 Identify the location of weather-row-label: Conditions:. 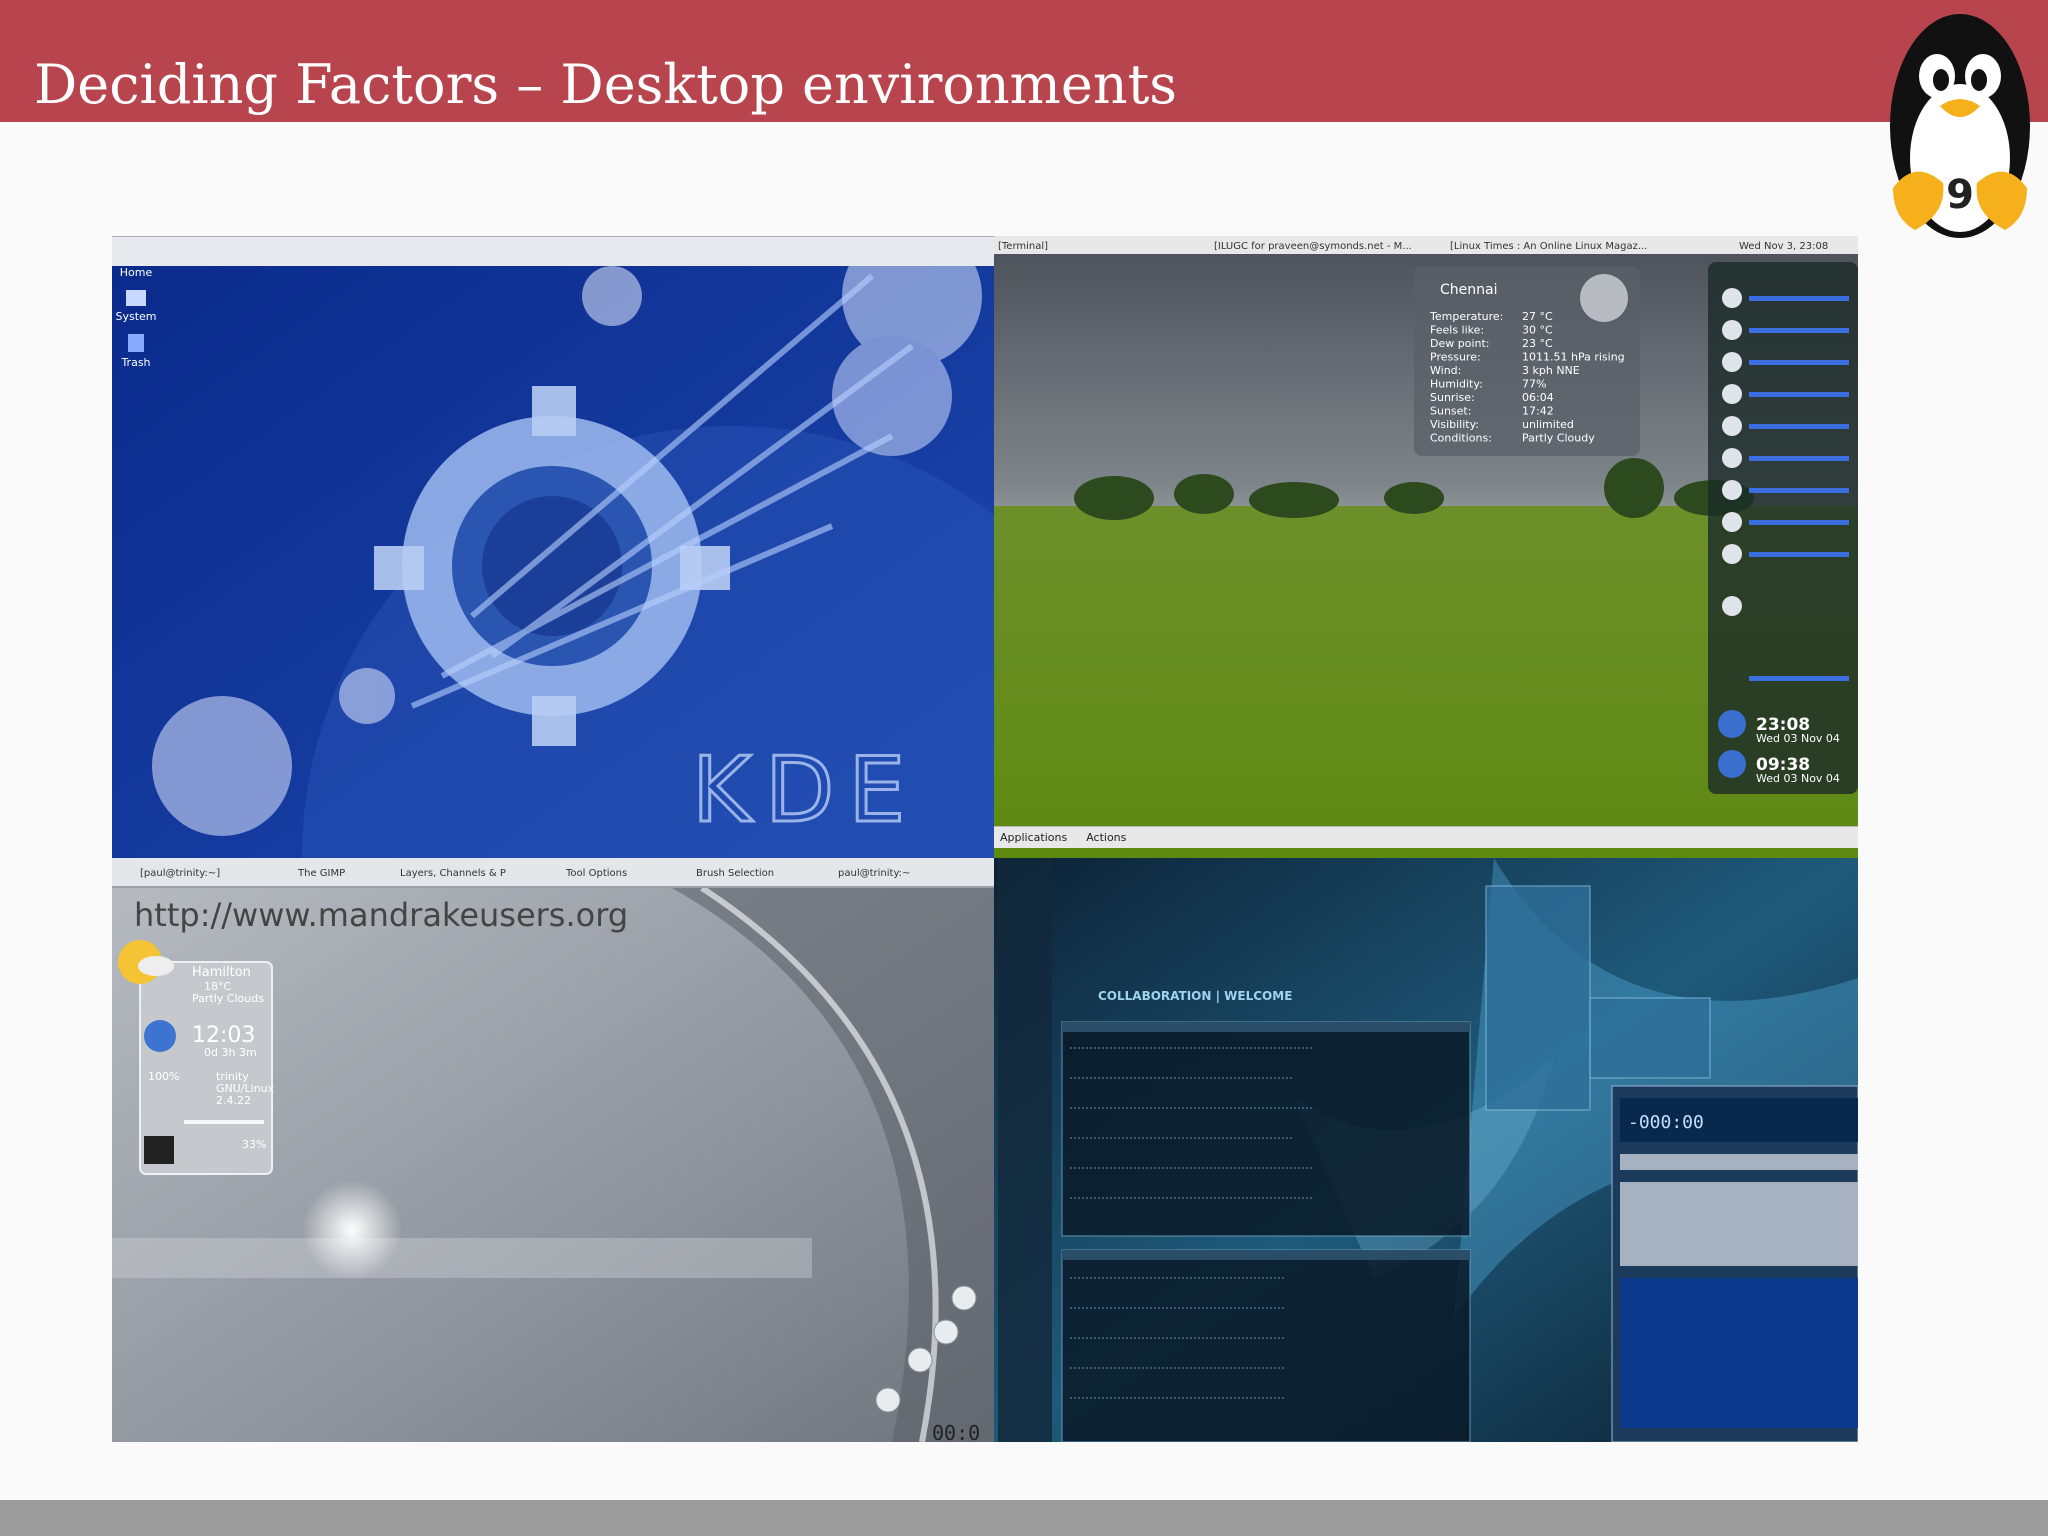
(1461, 438).